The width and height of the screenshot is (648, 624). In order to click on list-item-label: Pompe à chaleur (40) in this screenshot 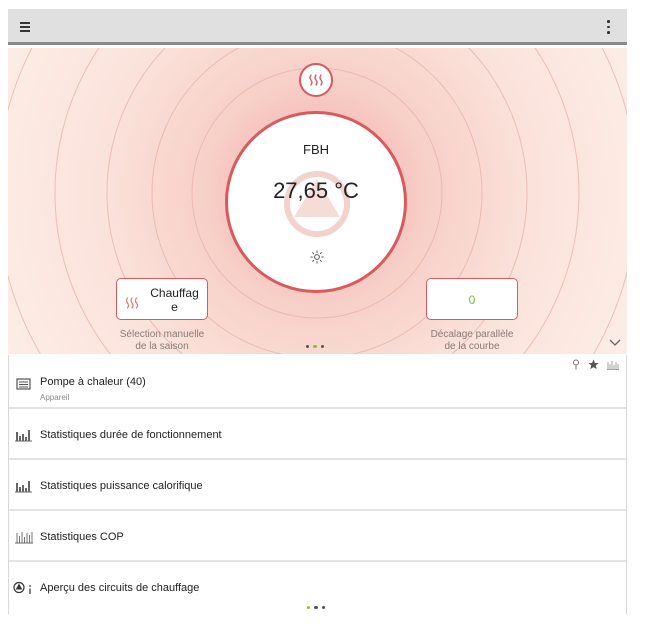, I will do `click(93, 382)`.